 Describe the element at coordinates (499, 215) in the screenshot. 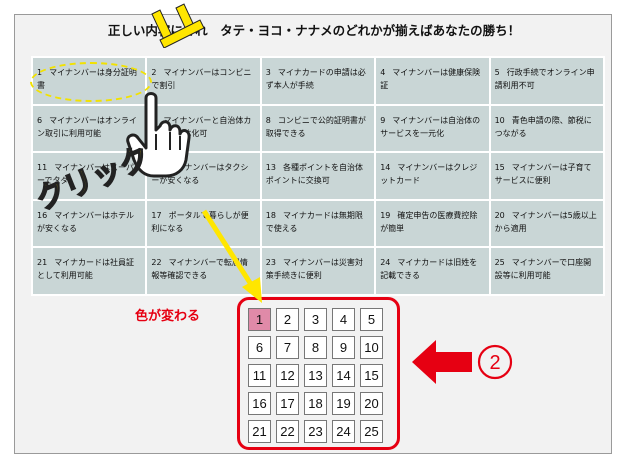

I see `bingo-cell-number: 20` at that location.